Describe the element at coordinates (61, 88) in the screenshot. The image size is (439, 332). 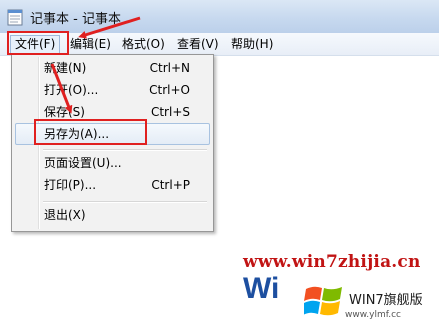
I see `arrow-to-save-as` at that location.